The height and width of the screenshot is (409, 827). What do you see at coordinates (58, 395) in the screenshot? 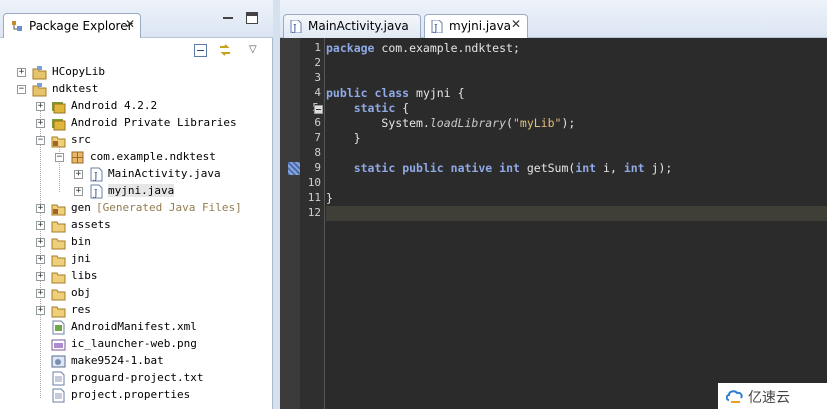
I see `text-file-icon` at bounding box center [58, 395].